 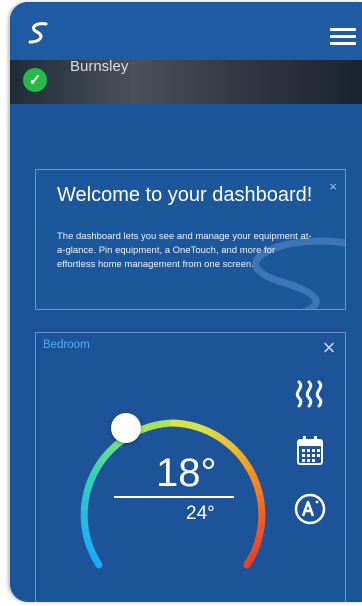 I want to click on dial-handle, so click(x=126, y=428).